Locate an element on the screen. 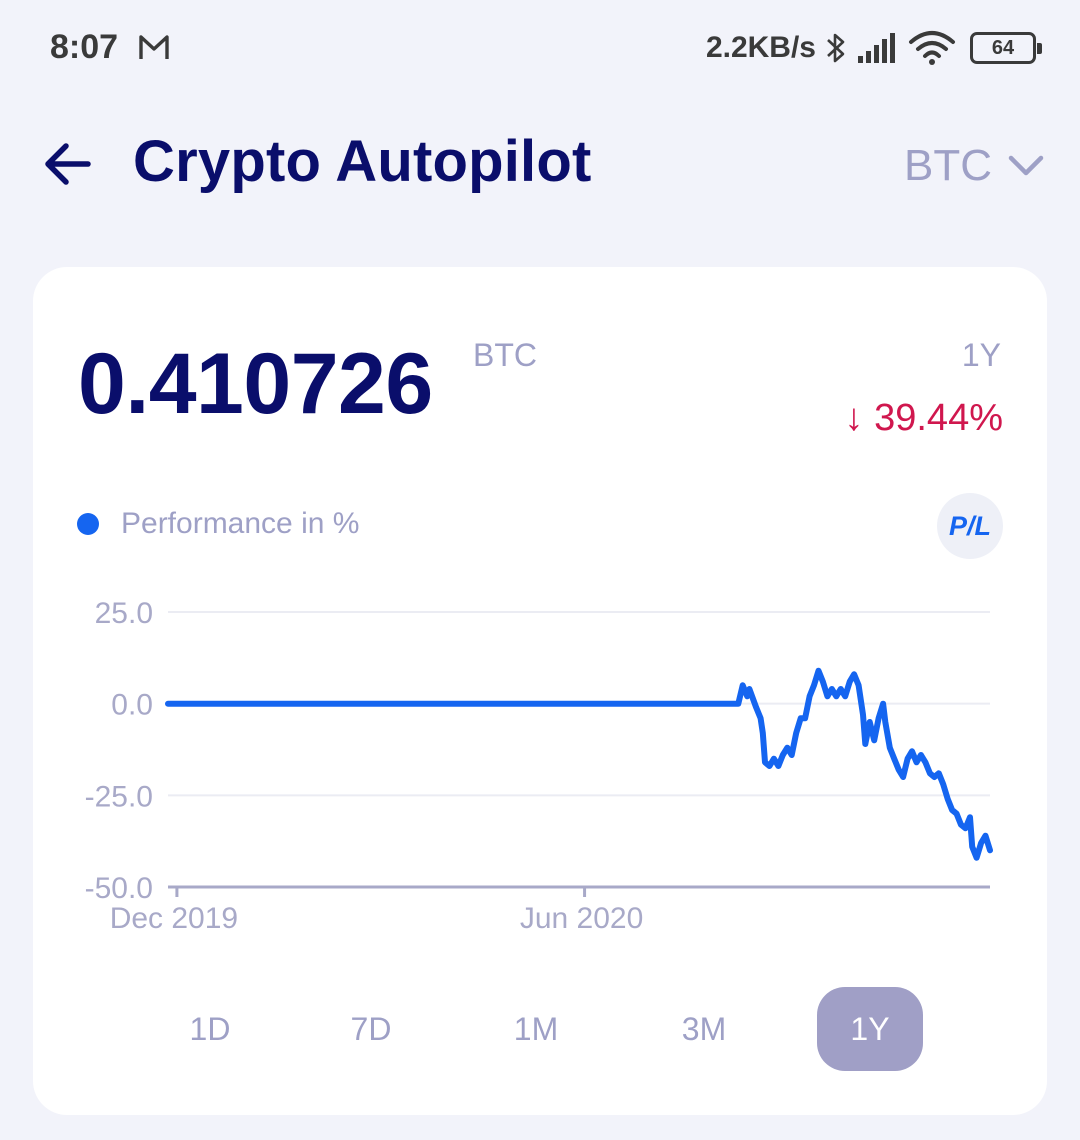 The height and width of the screenshot is (1140, 1080). status-icons: 2.2KB/s 64 is located at coordinates (873, 48).